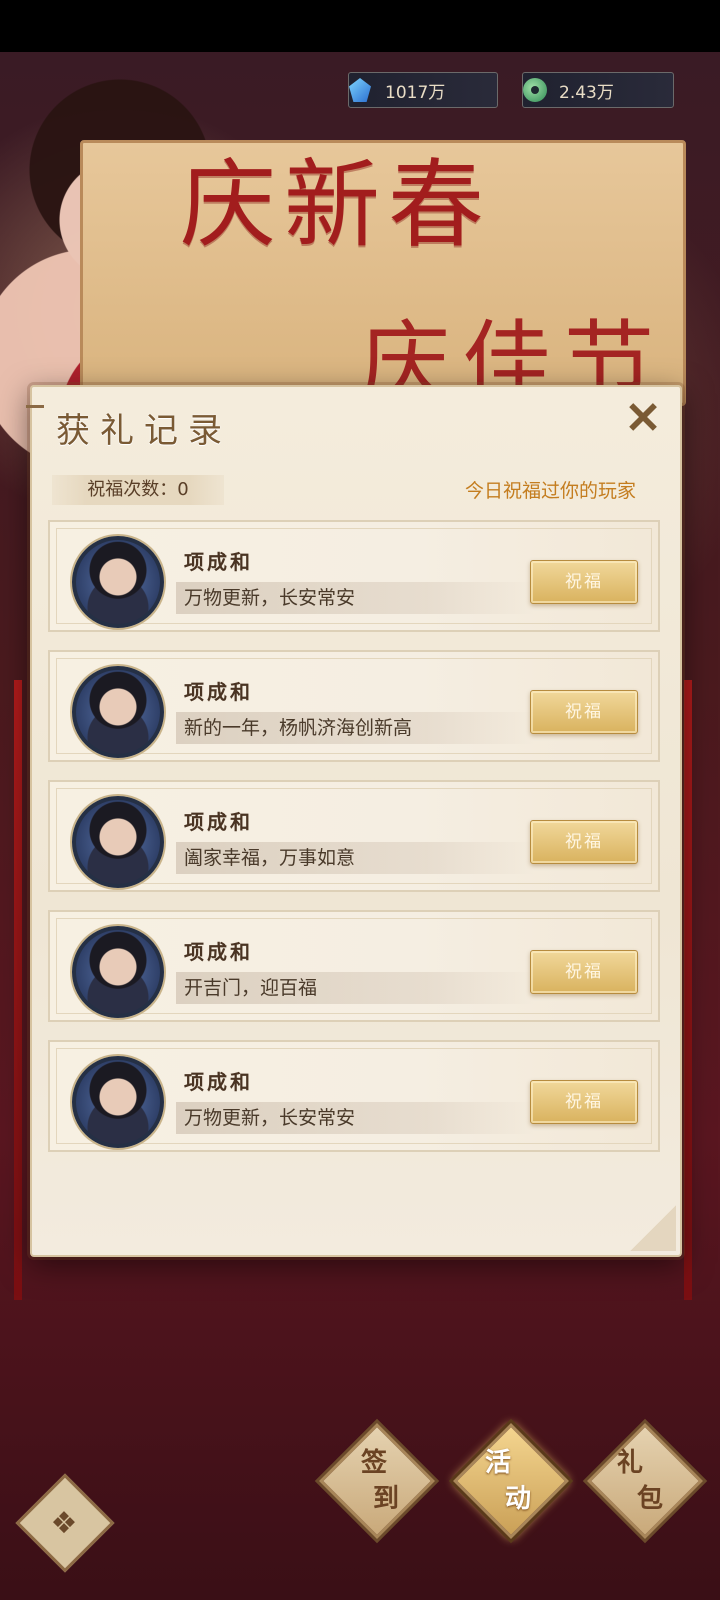  I want to click on dialog-title: 获礼记录, so click(144, 431).